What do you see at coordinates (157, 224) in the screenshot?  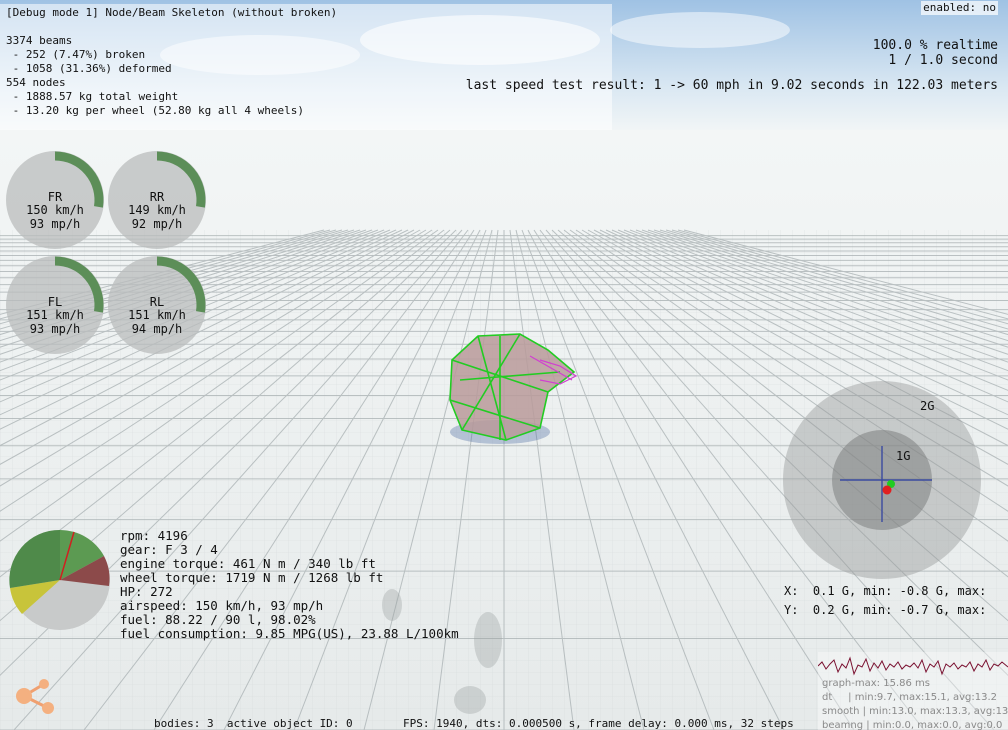 I see `wheel-mph: 92 mp/h` at bounding box center [157, 224].